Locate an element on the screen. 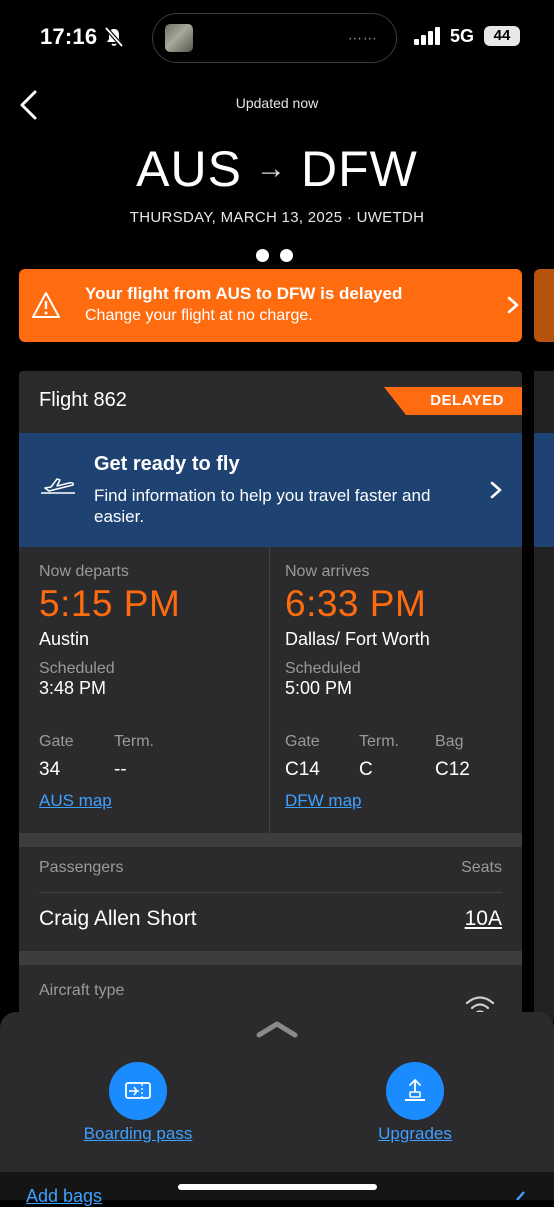 The image size is (554, 1207). ticket-icon is located at coordinates (138, 1090).